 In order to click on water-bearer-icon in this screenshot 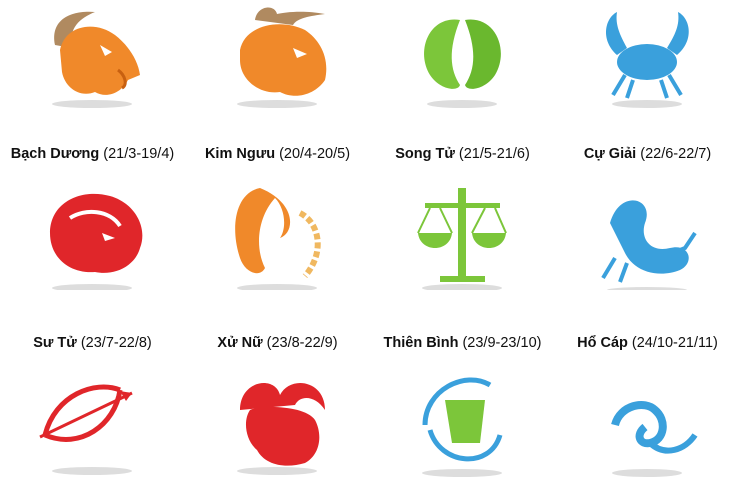, I will do `click(462, 421)`.